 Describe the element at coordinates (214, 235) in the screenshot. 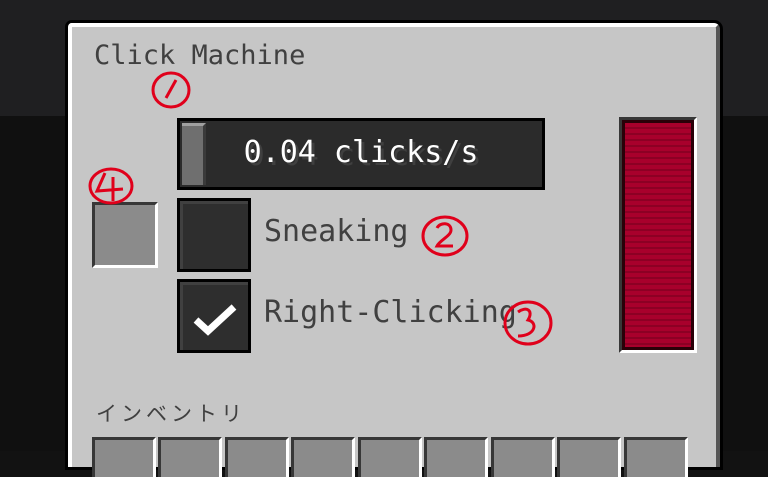

I see `sneaking-checkbox` at that location.